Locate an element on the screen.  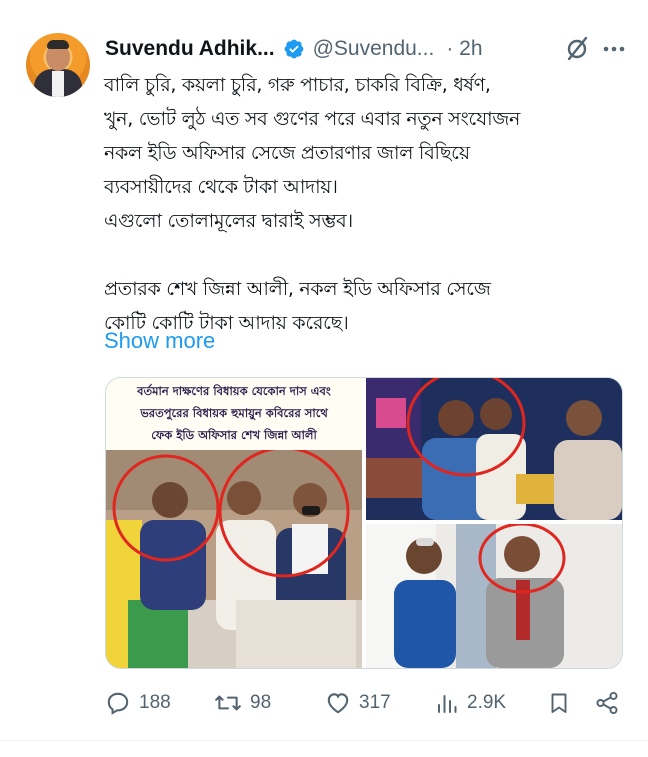
views-count: 2.9K is located at coordinates (487, 702).